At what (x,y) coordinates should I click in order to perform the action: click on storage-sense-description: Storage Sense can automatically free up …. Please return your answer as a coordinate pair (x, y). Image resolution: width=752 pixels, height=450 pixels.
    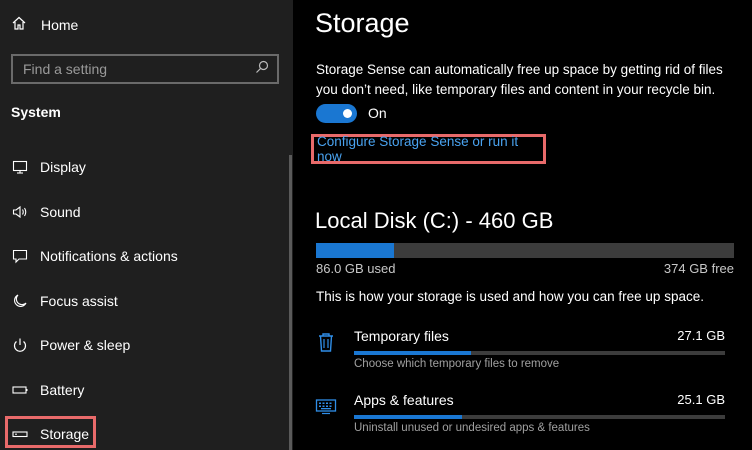
    Looking at the image, I should click on (519, 79).